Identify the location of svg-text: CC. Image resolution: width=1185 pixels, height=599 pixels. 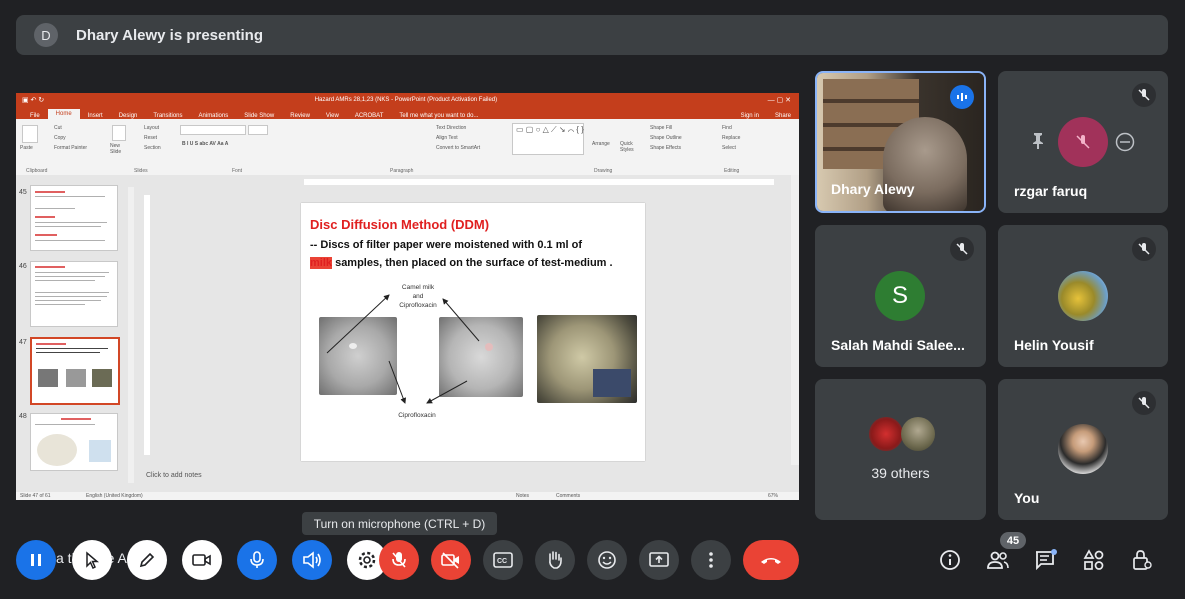
(502, 561).